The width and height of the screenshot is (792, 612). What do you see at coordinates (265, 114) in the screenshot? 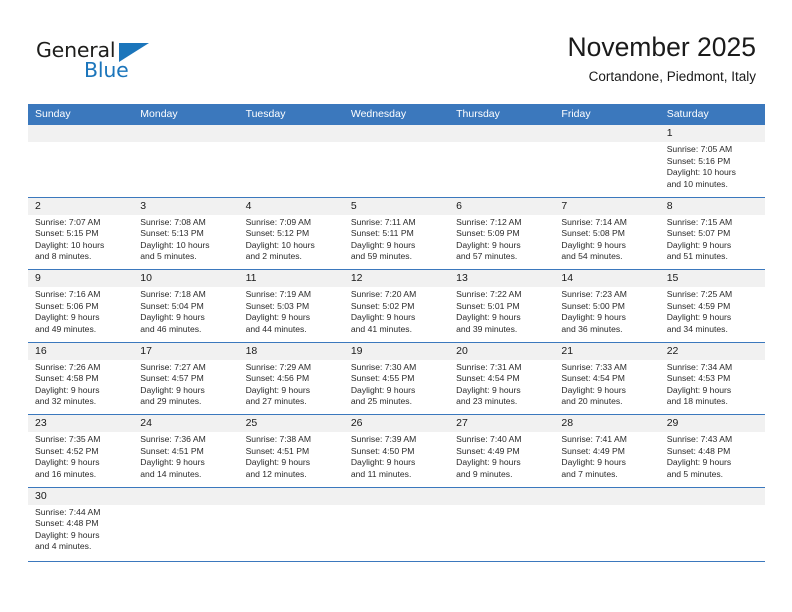
I see `weekday-header-tuesday: Tuesday` at bounding box center [265, 114].